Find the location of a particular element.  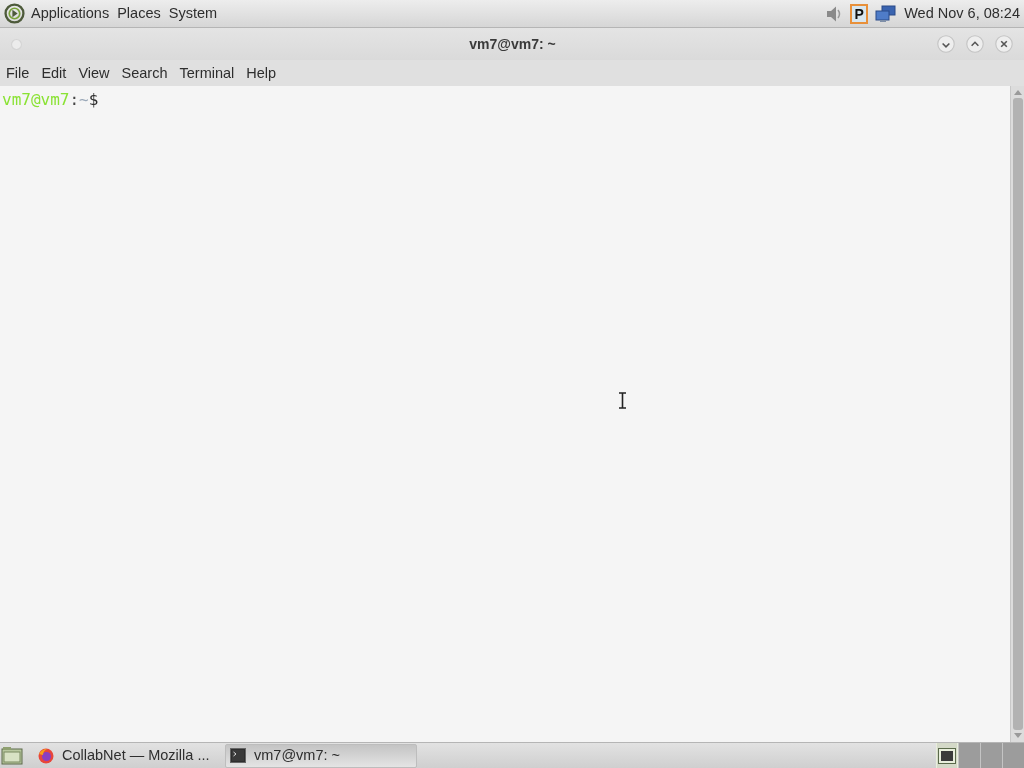

menu-item: Search is located at coordinates (144, 73).